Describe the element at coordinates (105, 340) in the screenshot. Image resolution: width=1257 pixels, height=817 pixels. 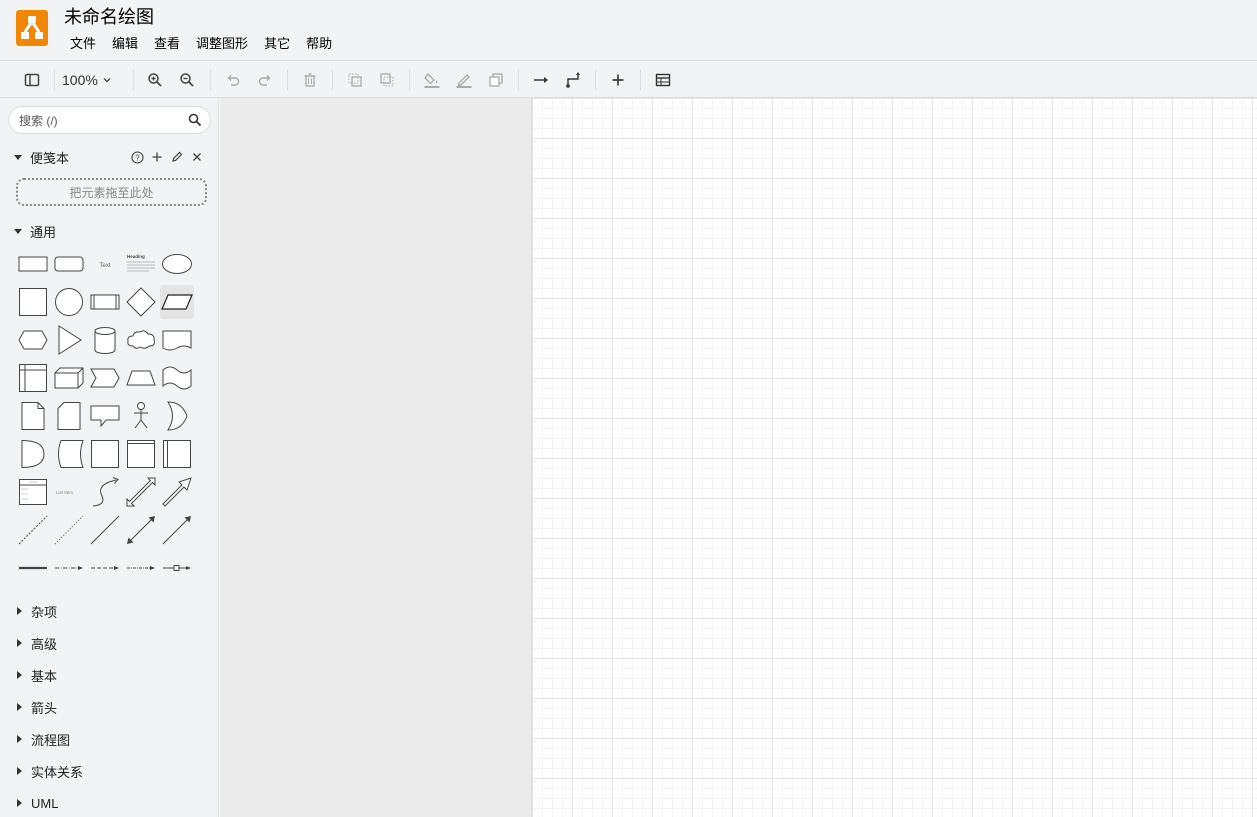
I see `shape-cylinder` at that location.